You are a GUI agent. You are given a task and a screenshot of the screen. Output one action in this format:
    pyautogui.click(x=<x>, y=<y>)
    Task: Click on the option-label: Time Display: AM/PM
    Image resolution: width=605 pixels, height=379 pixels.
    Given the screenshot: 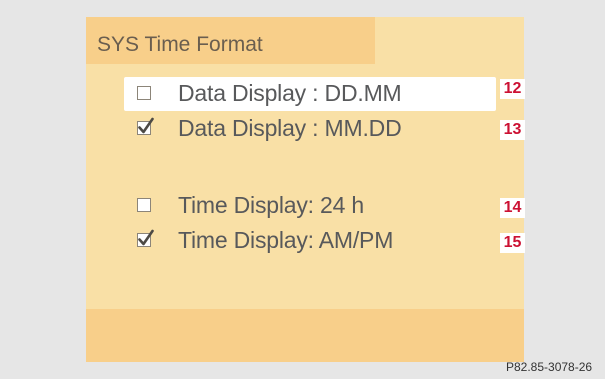 What is the action you would take?
    pyautogui.click(x=286, y=240)
    